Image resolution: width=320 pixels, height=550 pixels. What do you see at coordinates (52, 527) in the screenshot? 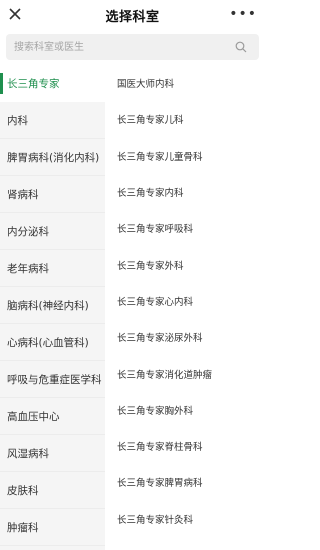
I see `category-item: 肿瘤科` at bounding box center [52, 527].